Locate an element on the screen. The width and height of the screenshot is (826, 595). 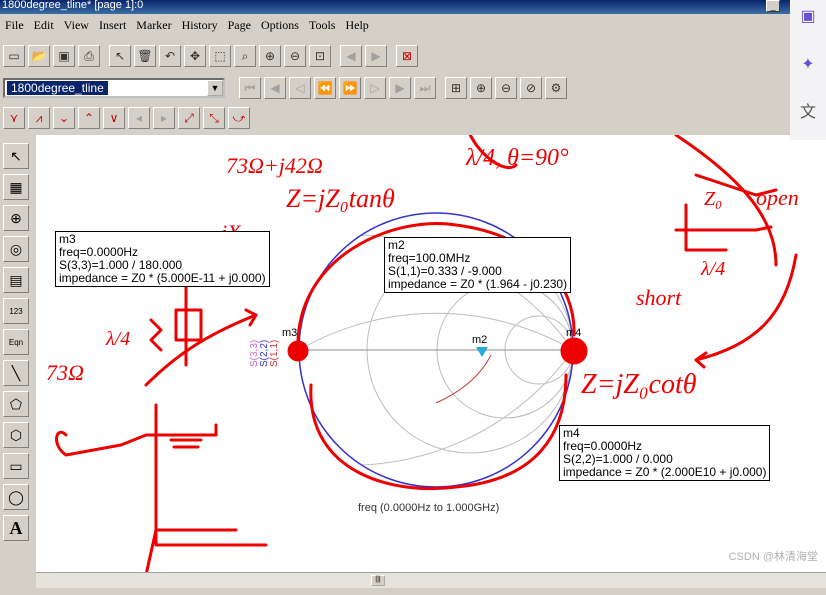
text-icon: A is located at coordinates (16, 528).